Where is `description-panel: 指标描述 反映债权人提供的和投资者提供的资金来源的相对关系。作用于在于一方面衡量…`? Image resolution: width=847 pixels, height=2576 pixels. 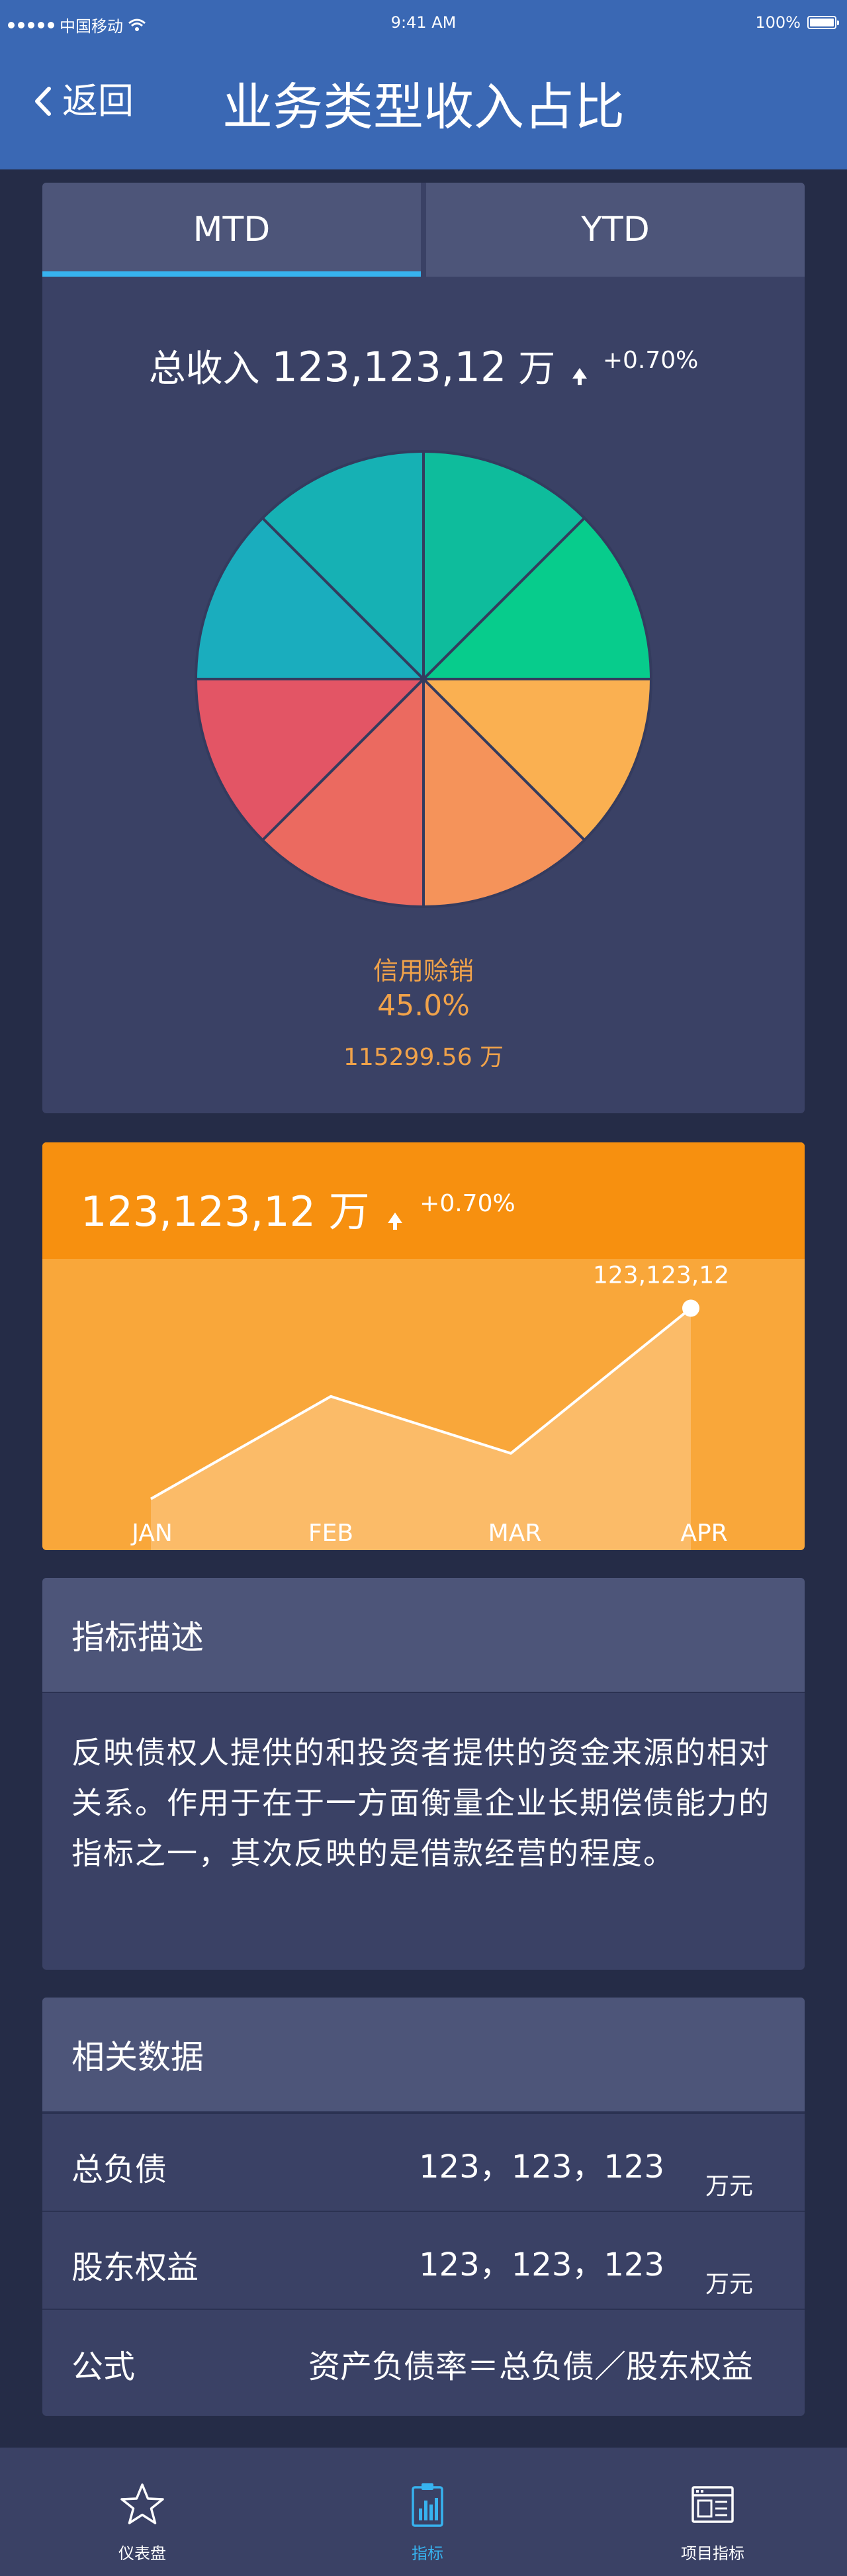 description-panel: 指标描述 反映债权人提供的和投资者提供的资金来源的相对关系。作用于在于一方面衡量… is located at coordinates (423, 1774).